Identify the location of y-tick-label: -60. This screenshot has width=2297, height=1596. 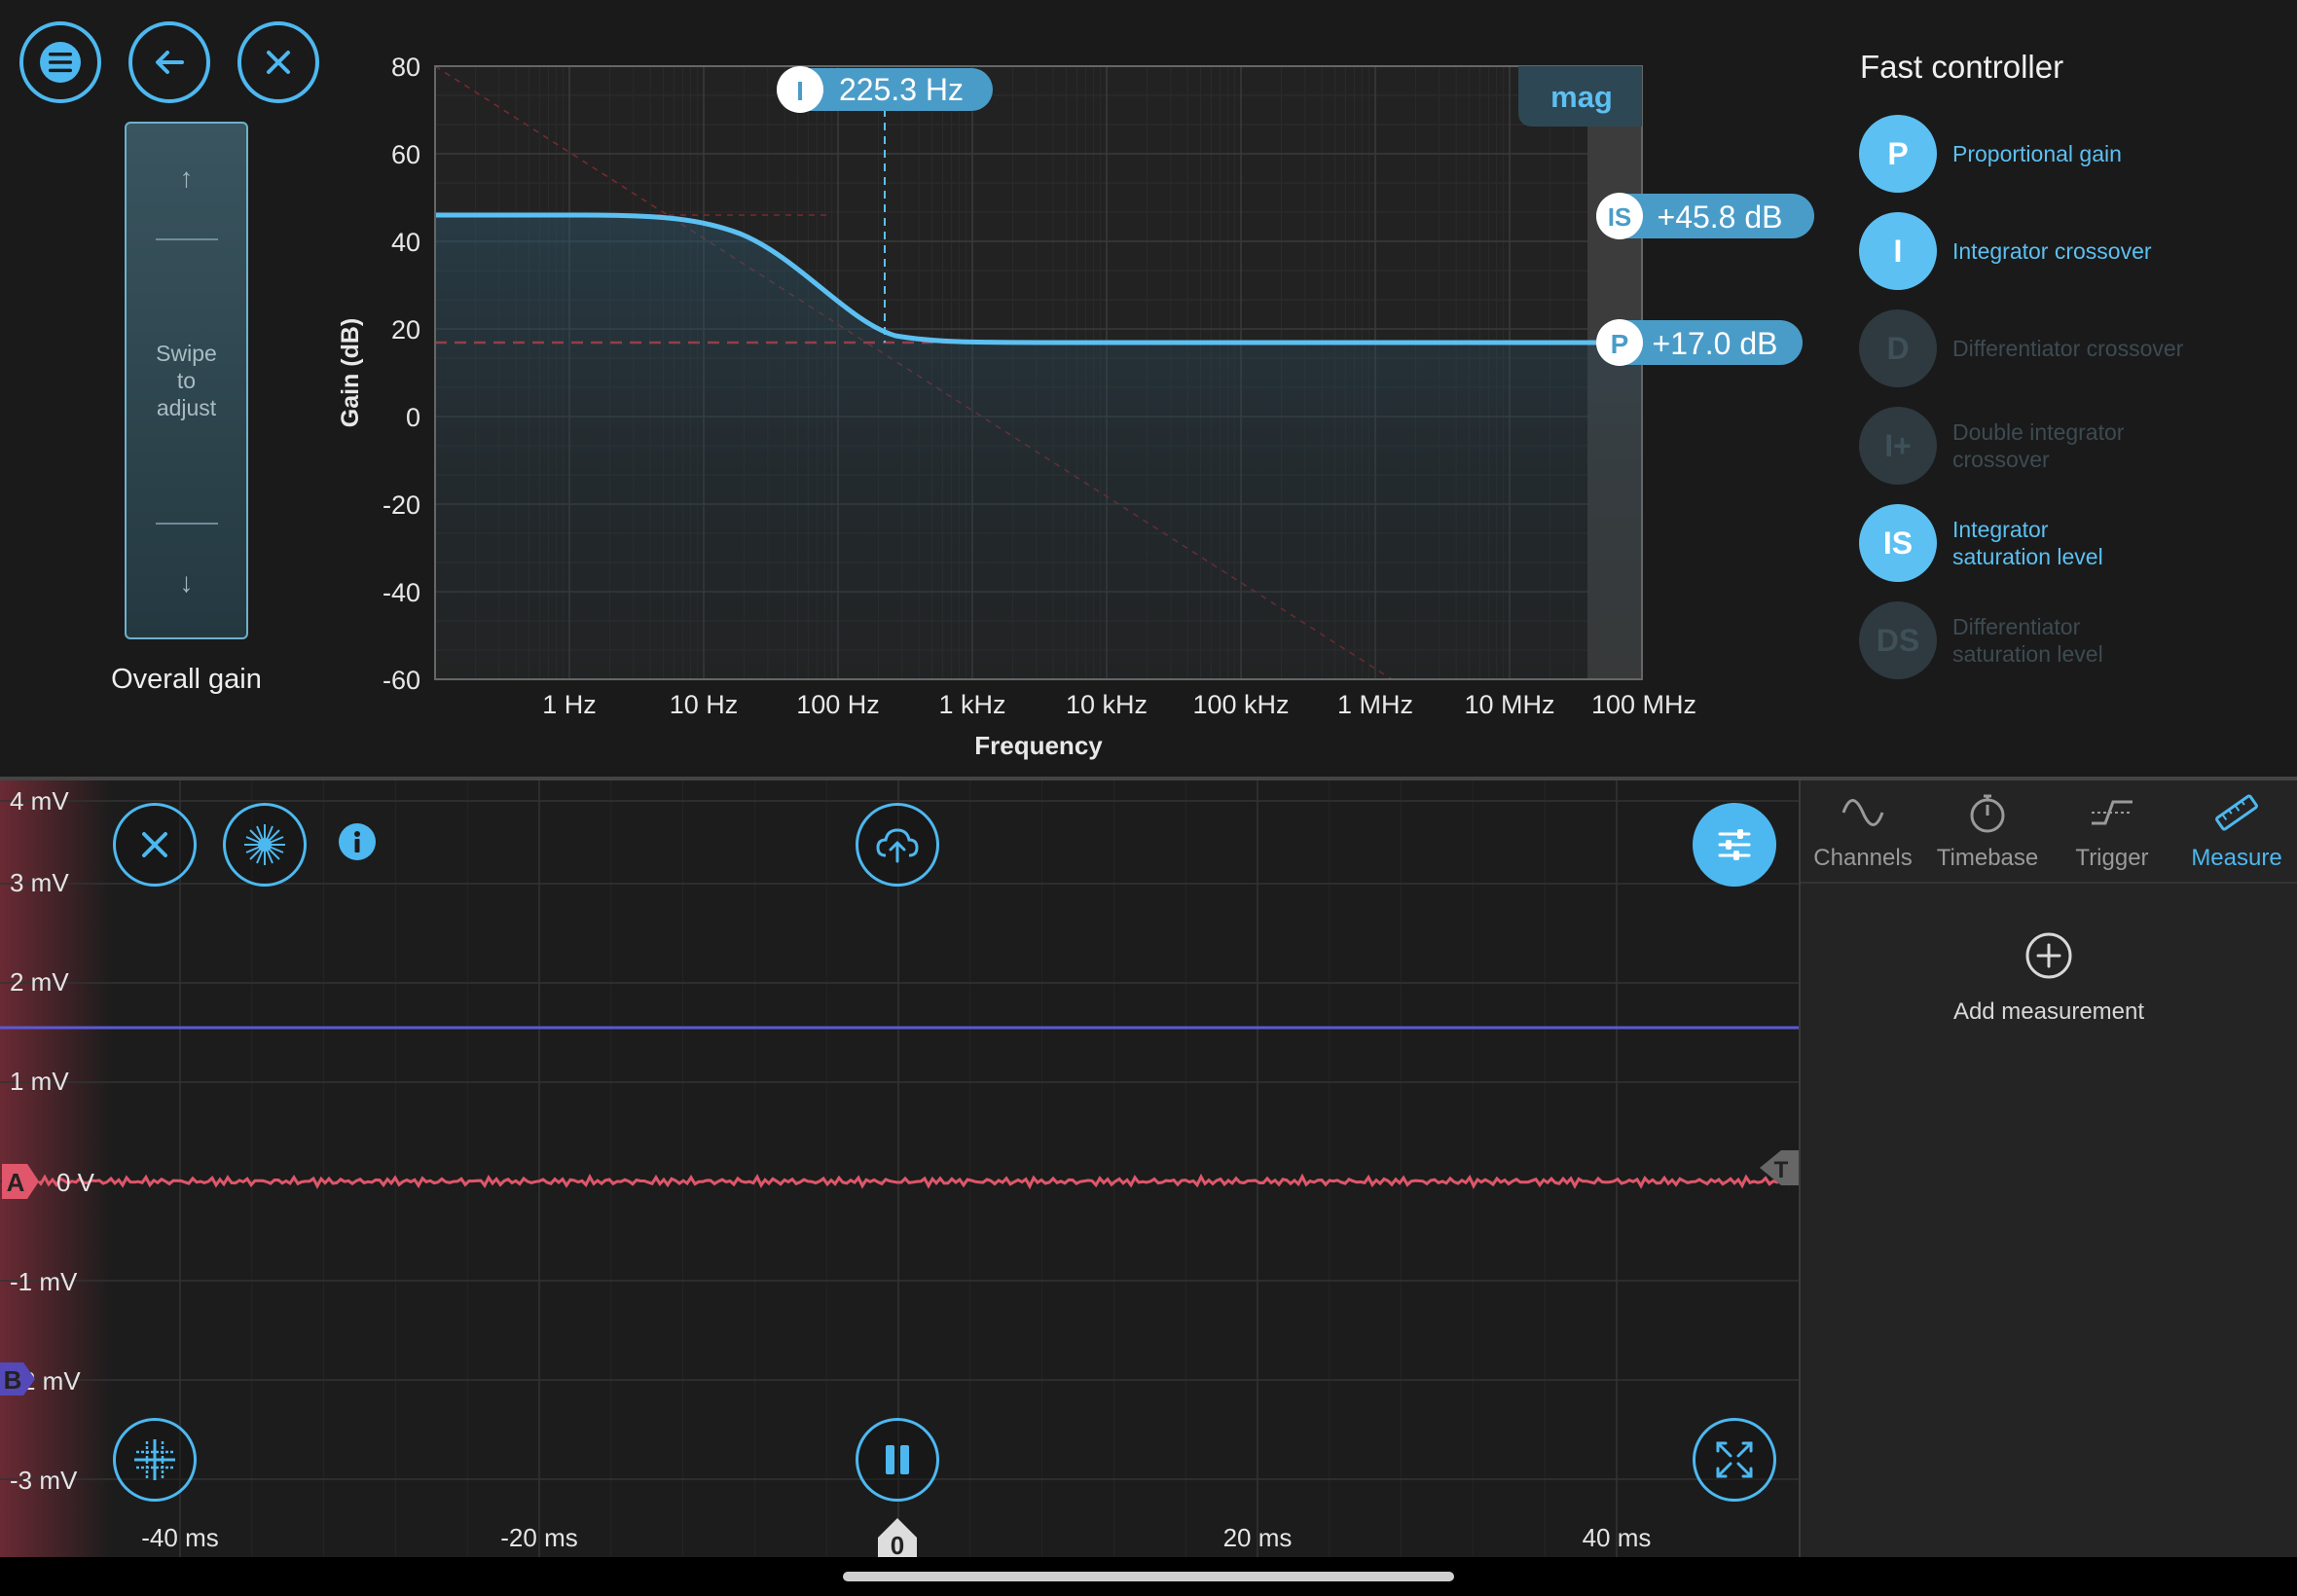
(401, 680).